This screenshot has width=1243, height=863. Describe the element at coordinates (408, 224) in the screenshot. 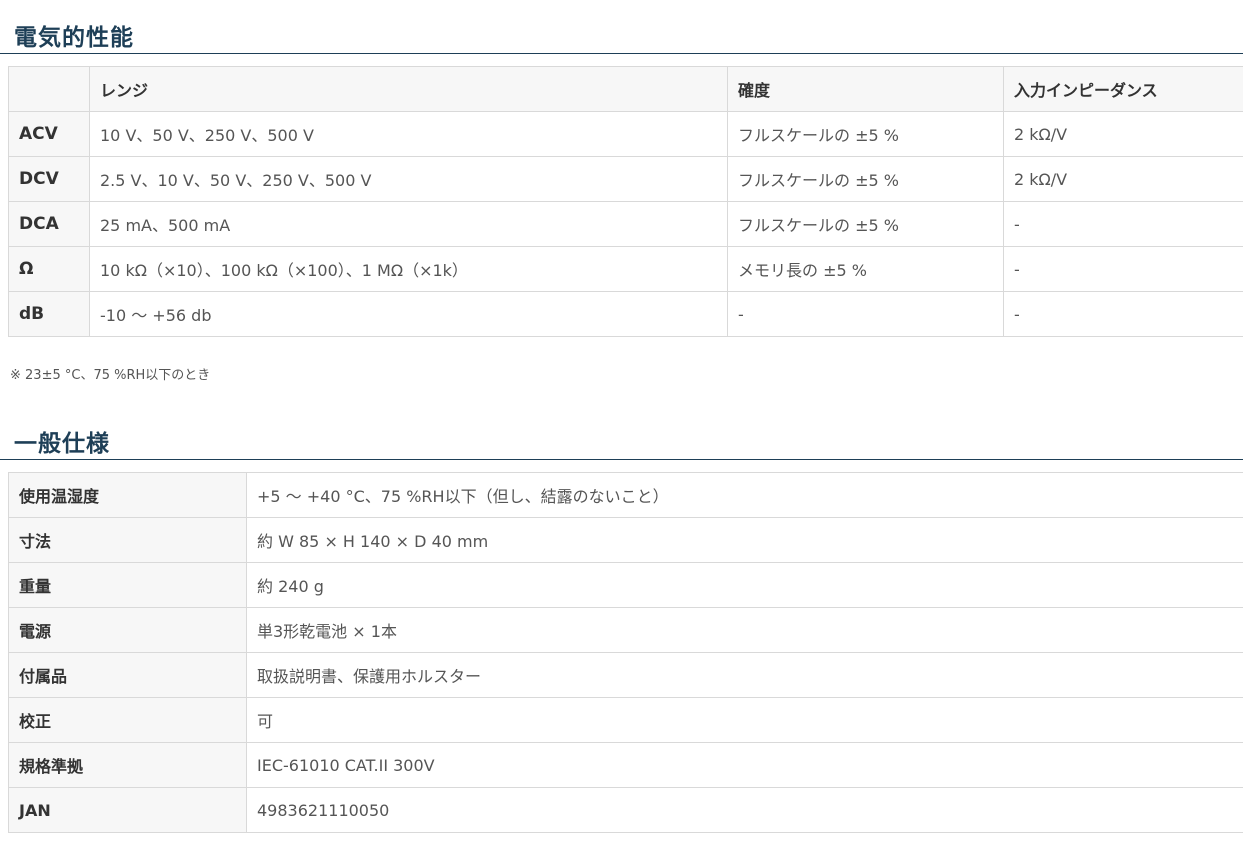

I see `range-cell: 25 mA、500 mA` at that location.